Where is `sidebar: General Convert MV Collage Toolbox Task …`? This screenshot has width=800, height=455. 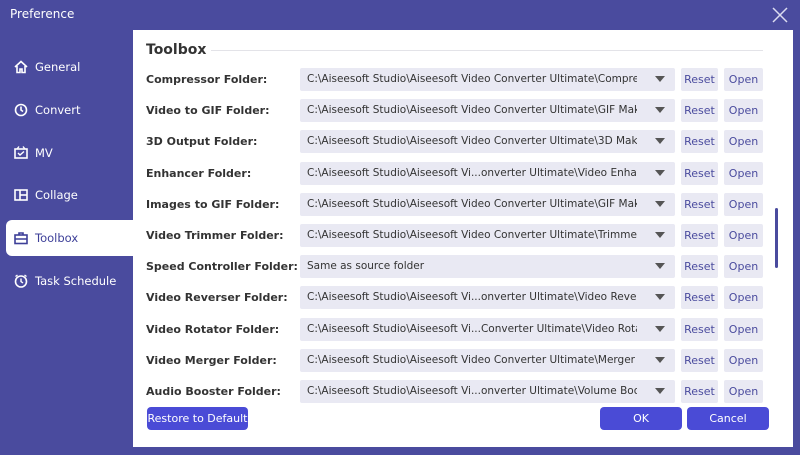
sidebar: General Convert MV Collage Toolbox Task … is located at coordinates (66, 177).